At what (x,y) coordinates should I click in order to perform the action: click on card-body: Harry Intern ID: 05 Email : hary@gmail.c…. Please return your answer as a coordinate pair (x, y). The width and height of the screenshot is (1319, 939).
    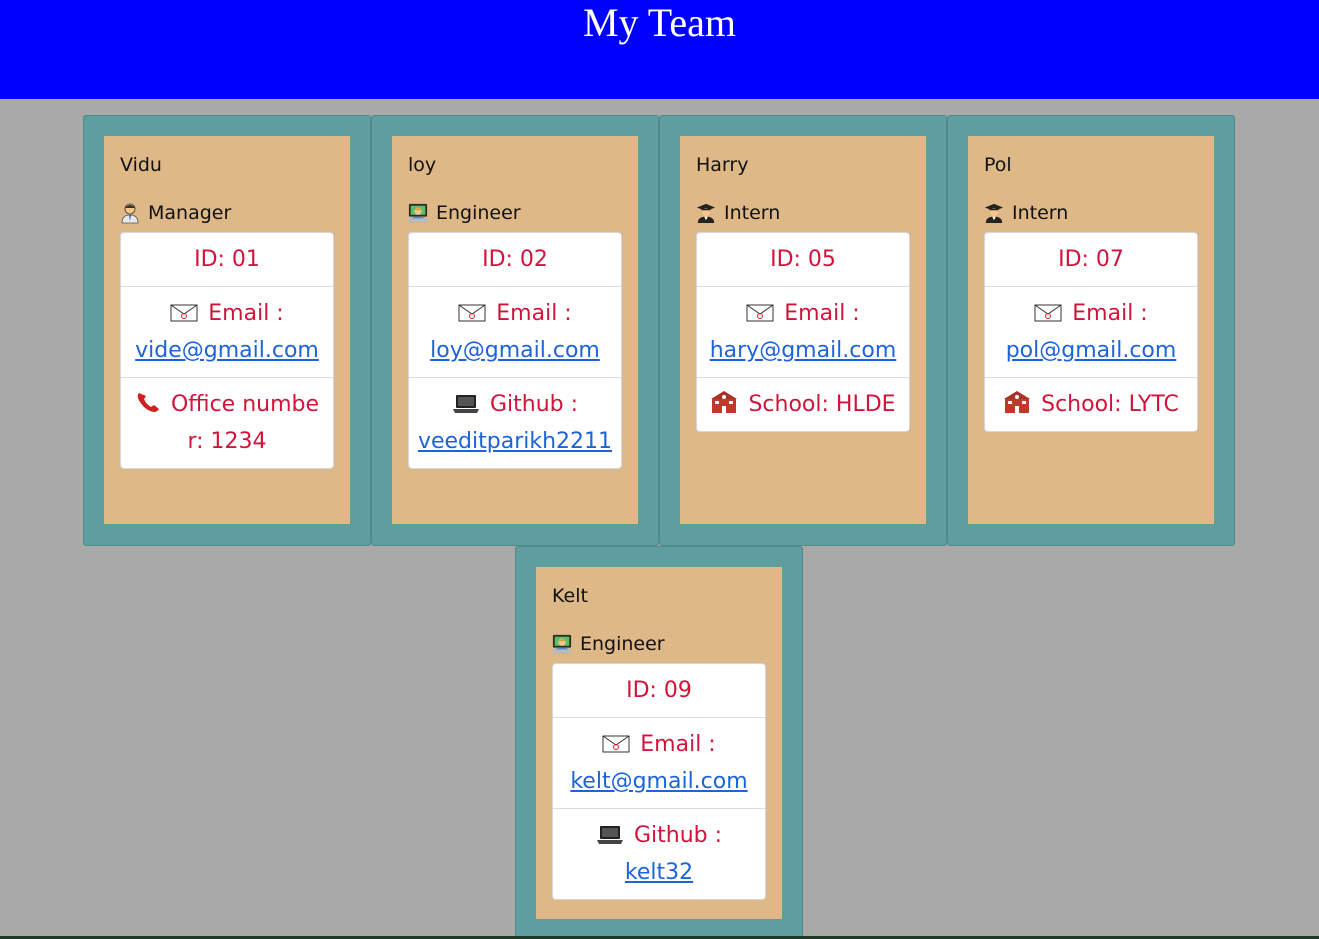
    Looking at the image, I should click on (803, 330).